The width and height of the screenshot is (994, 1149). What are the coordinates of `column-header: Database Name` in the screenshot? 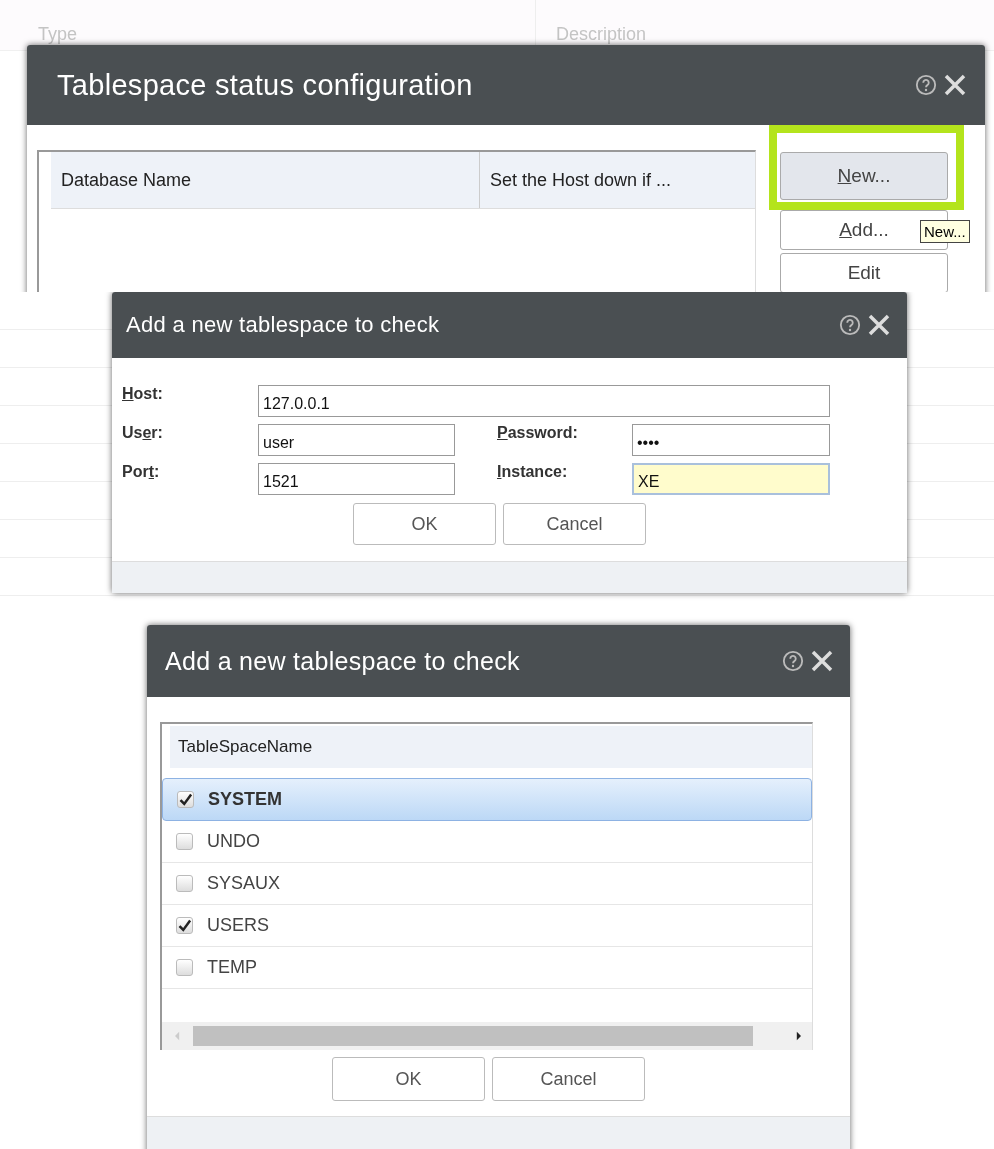 It's located at (265, 180).